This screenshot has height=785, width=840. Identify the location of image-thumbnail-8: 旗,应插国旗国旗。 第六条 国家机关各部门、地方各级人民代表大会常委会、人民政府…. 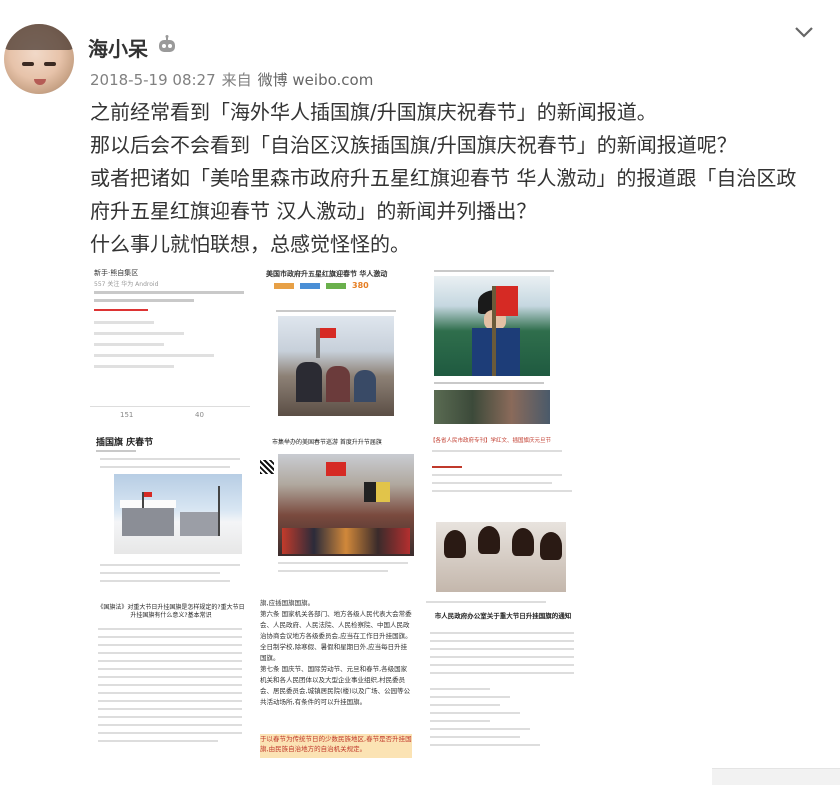
(336, 678).